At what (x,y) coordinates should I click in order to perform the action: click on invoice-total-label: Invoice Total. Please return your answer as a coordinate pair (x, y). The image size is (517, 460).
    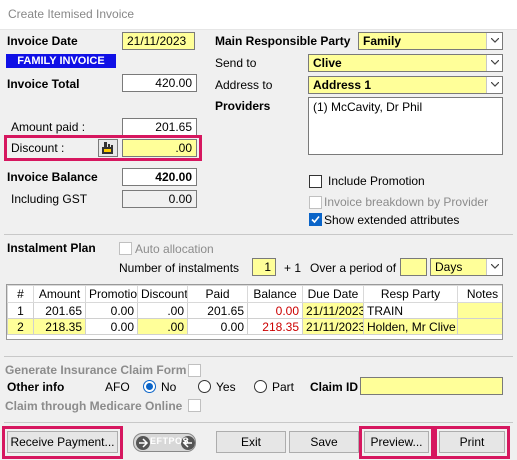
    Looking at the image, I should click on (43, 84).